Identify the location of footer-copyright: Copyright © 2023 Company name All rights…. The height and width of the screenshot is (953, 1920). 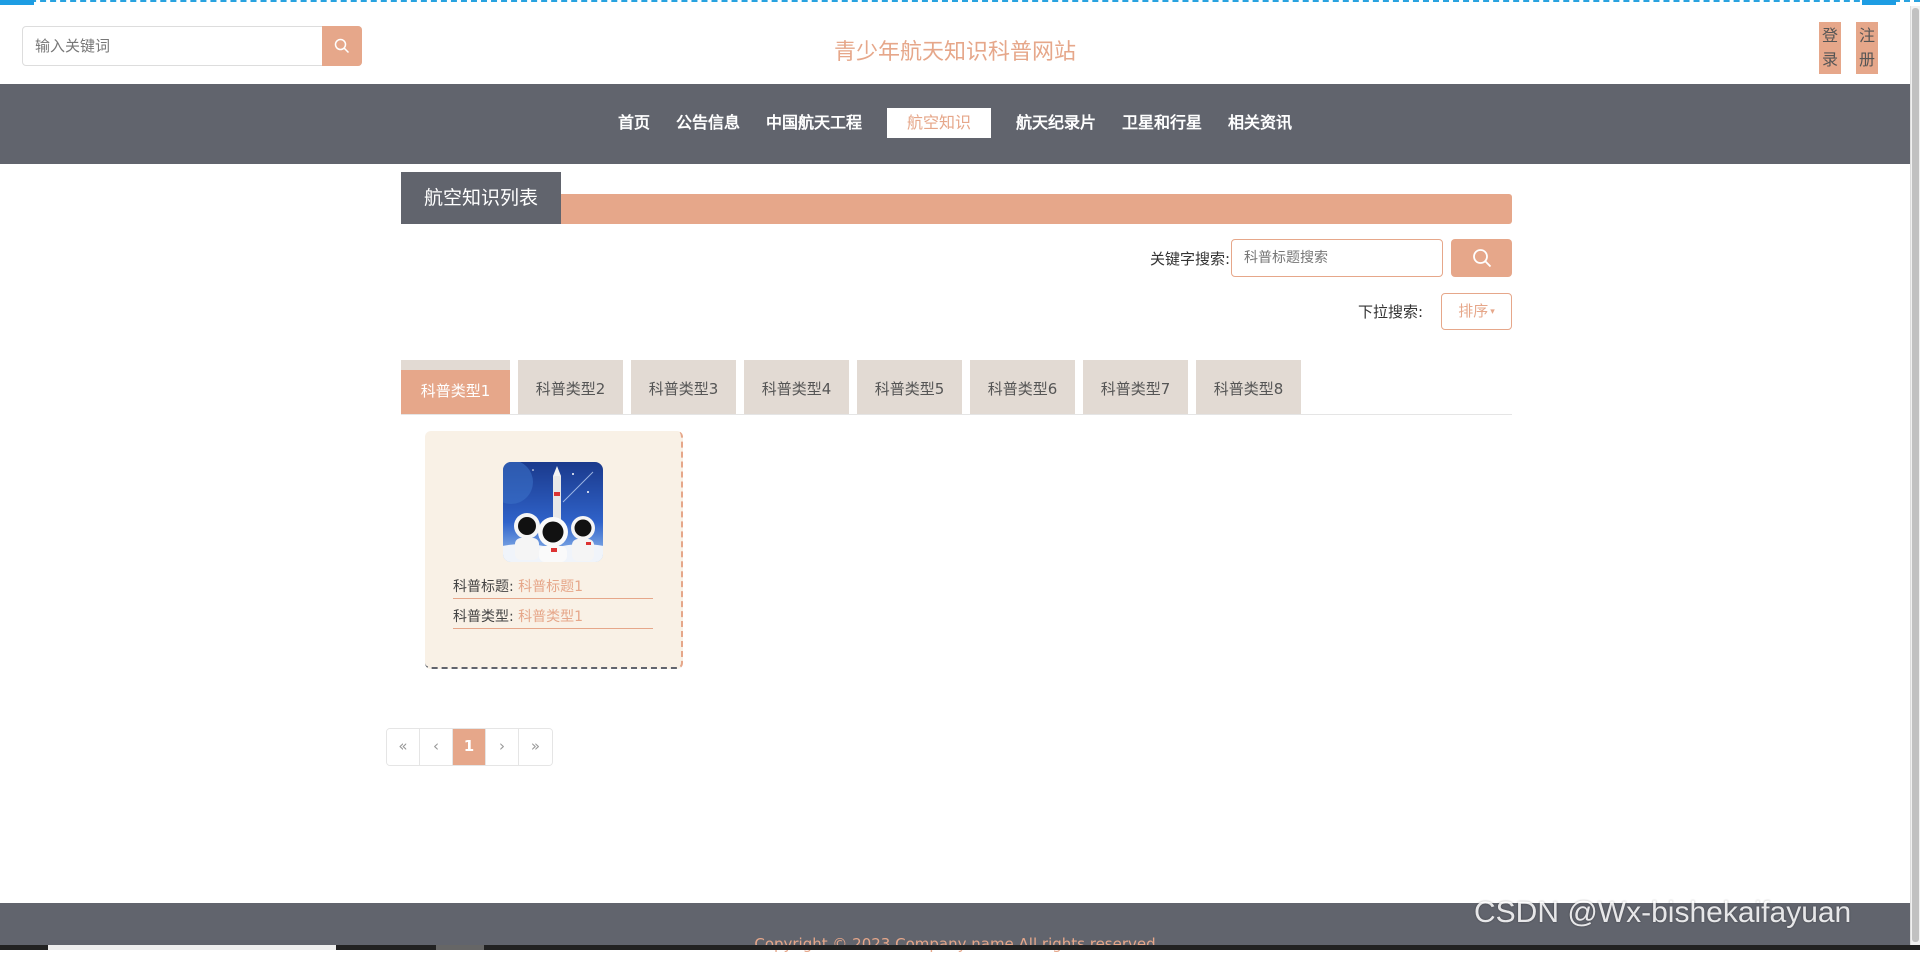
(955, 944).